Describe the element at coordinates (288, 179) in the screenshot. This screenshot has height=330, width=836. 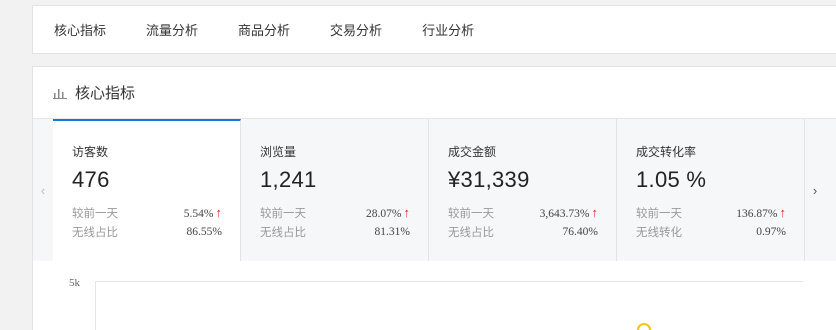
I see `metric-value: 1,241` at that location.